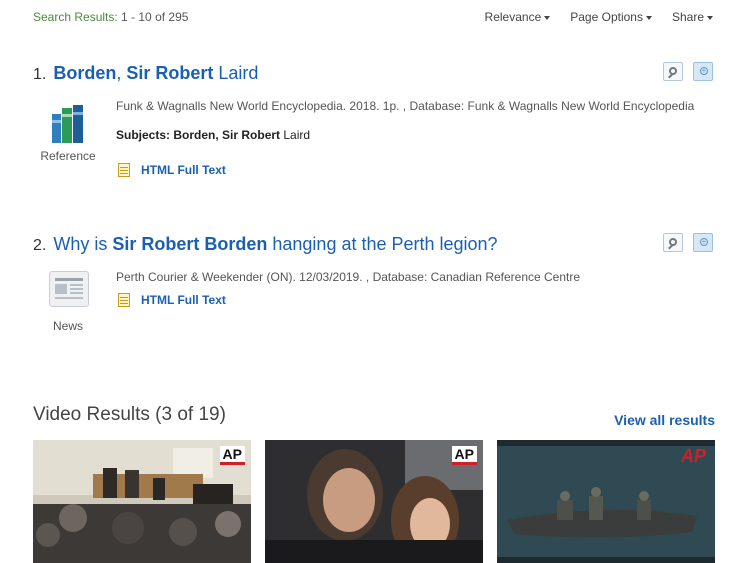 This screenshot has height=563, width=730. What do you see at coordinates (68, 124) in the screenshot?
I see `reference-books-icon` at bounding box center [68, 124].